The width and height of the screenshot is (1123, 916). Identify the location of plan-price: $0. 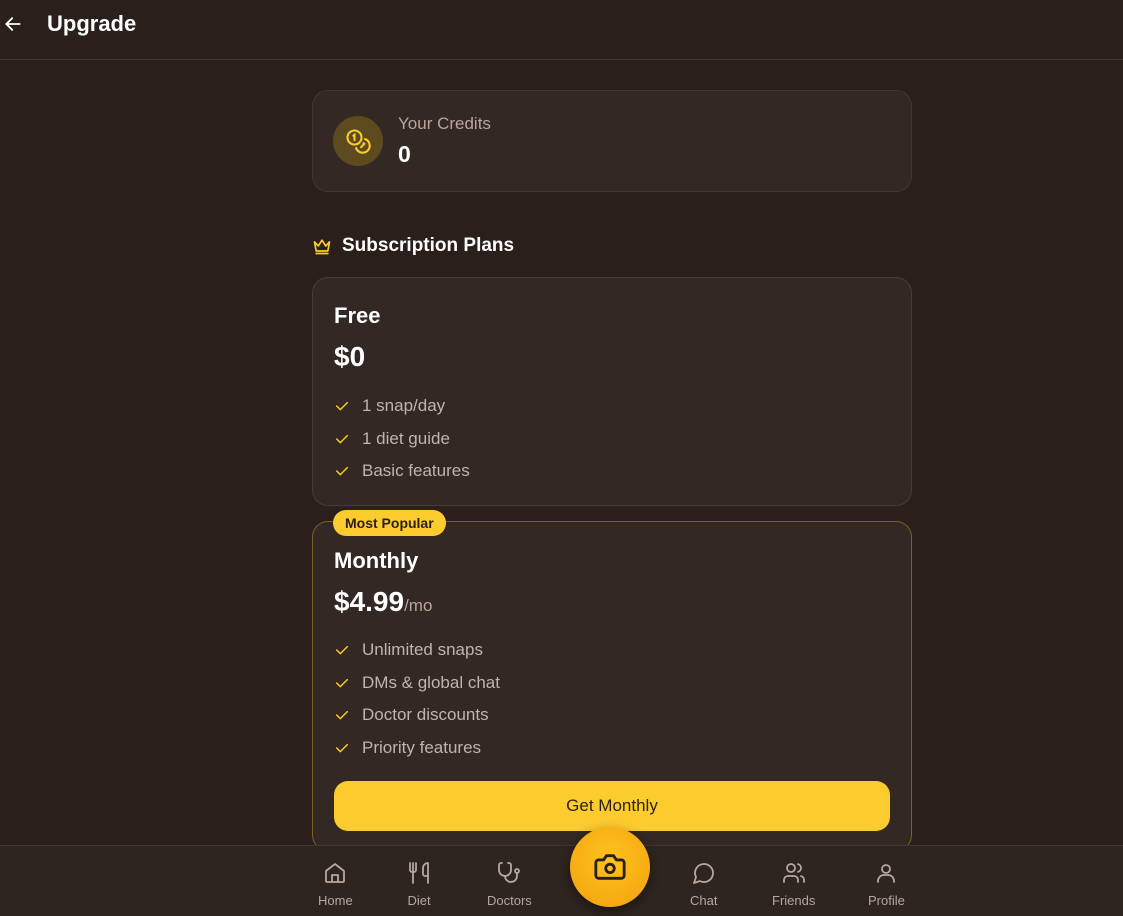
(349, 357).